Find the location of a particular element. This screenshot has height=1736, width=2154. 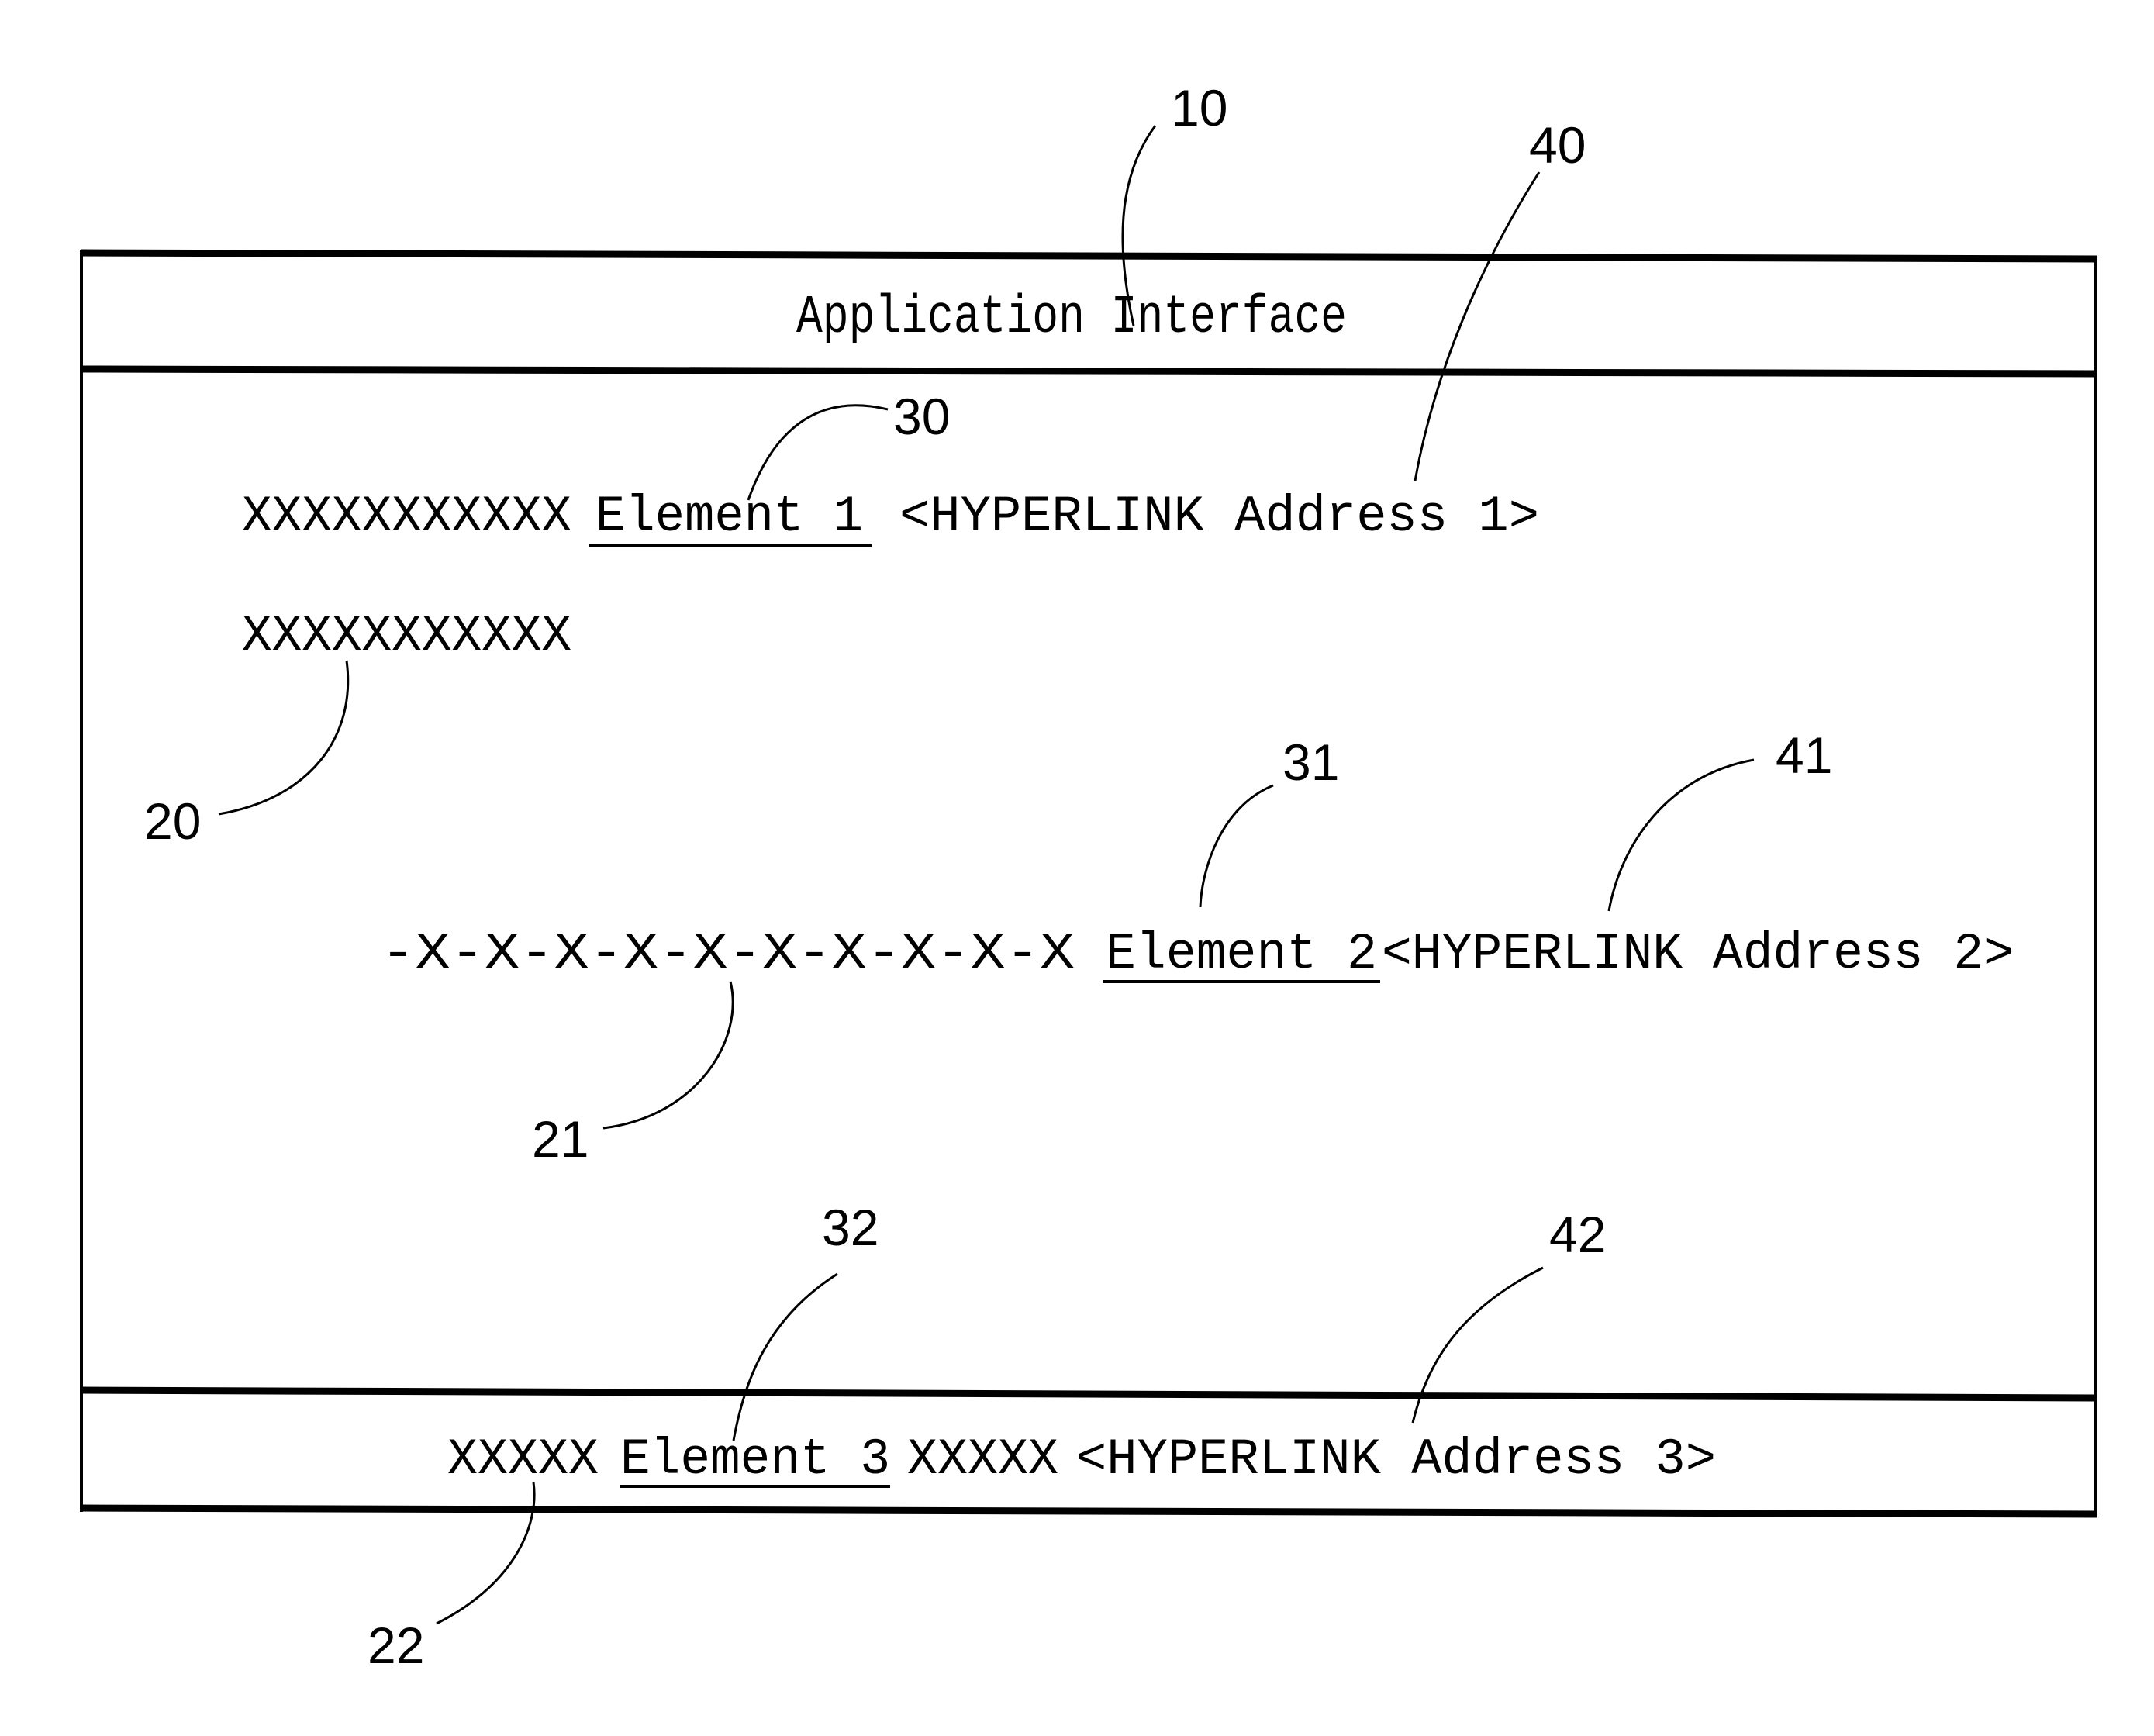

ref-label-30: 30 is located at coordinates (921, 416).